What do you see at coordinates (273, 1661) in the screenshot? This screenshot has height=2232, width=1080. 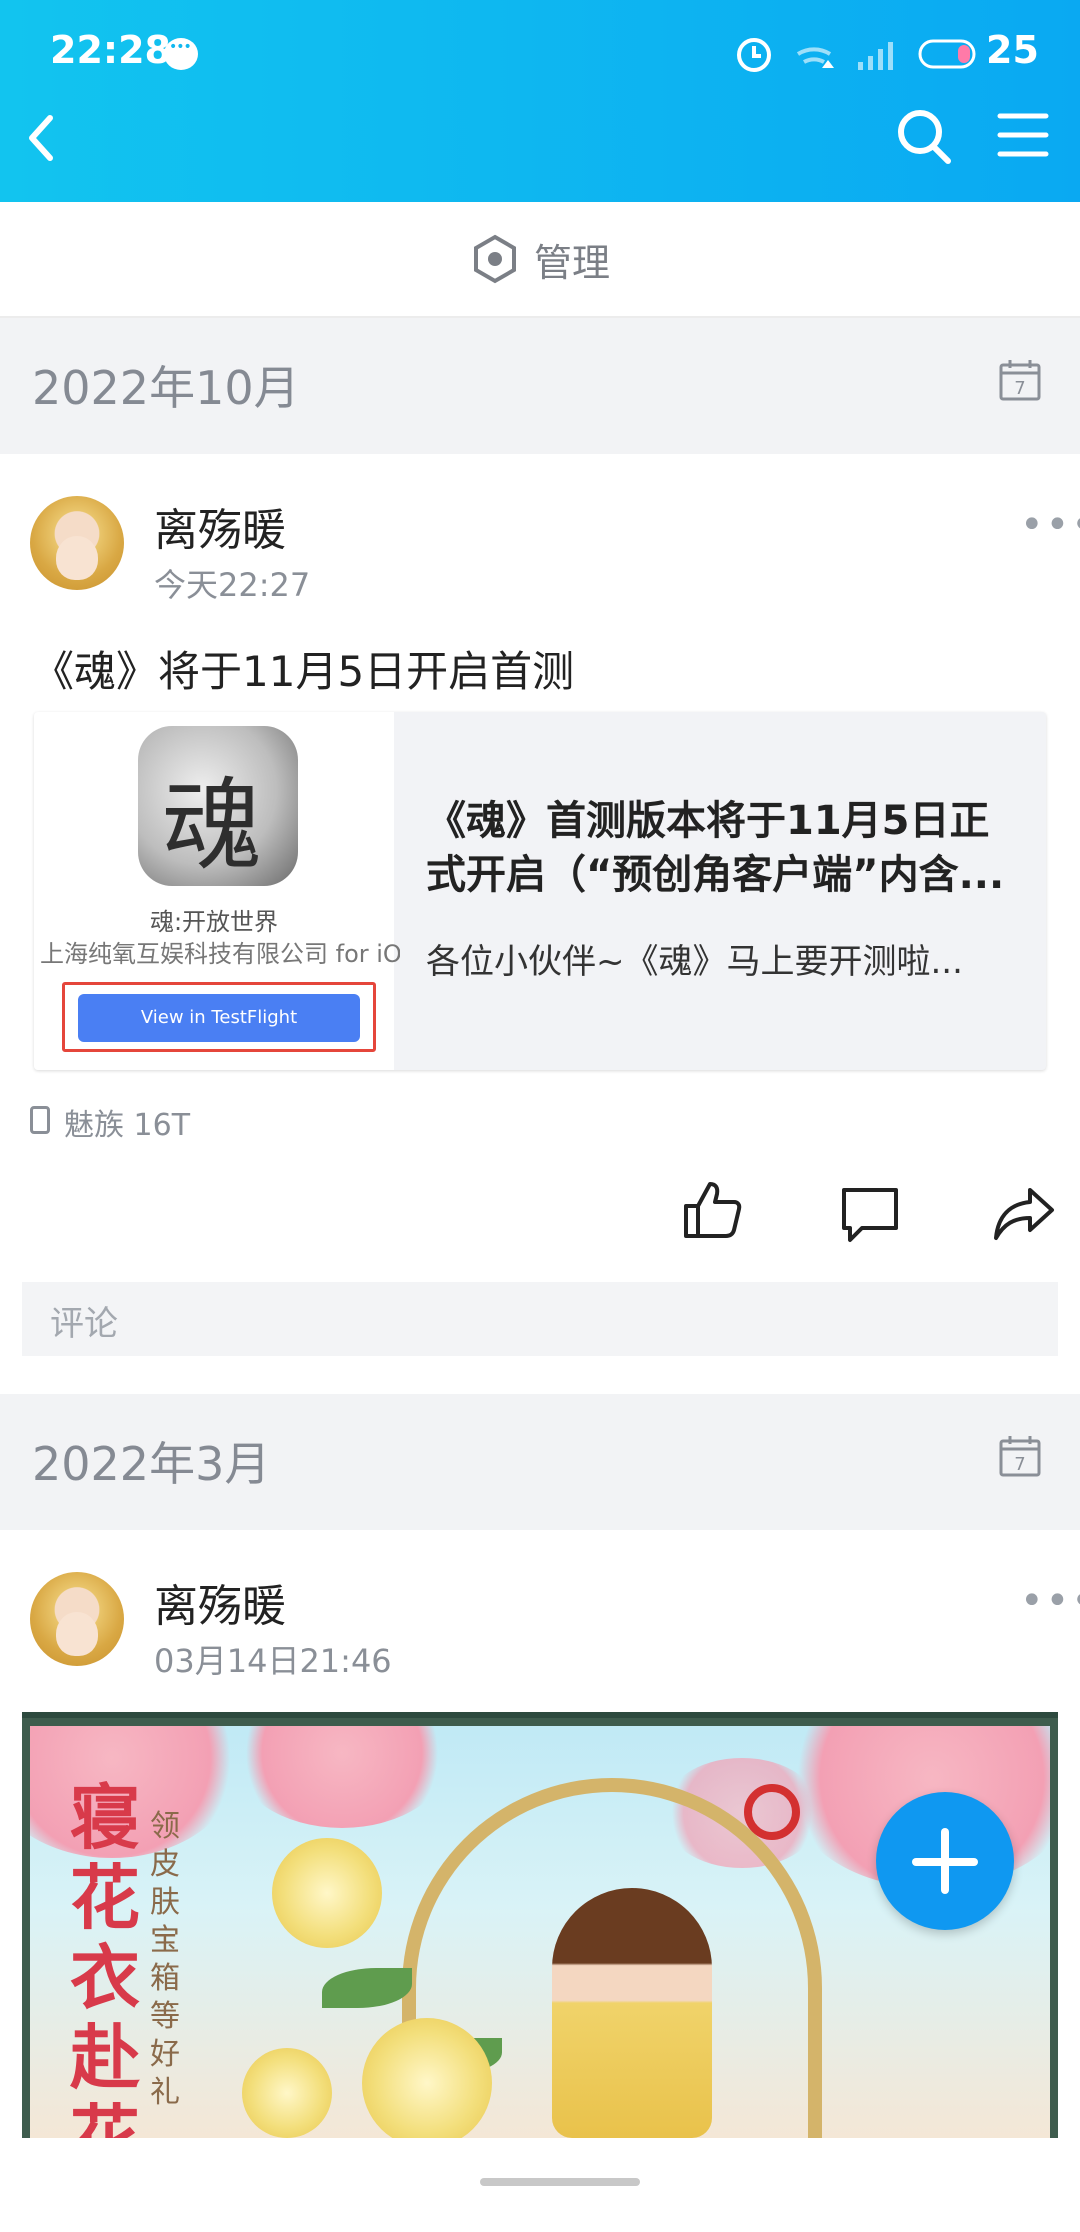 I see `post-time: 03月14日21:46` at bounding box center [273, 1661].